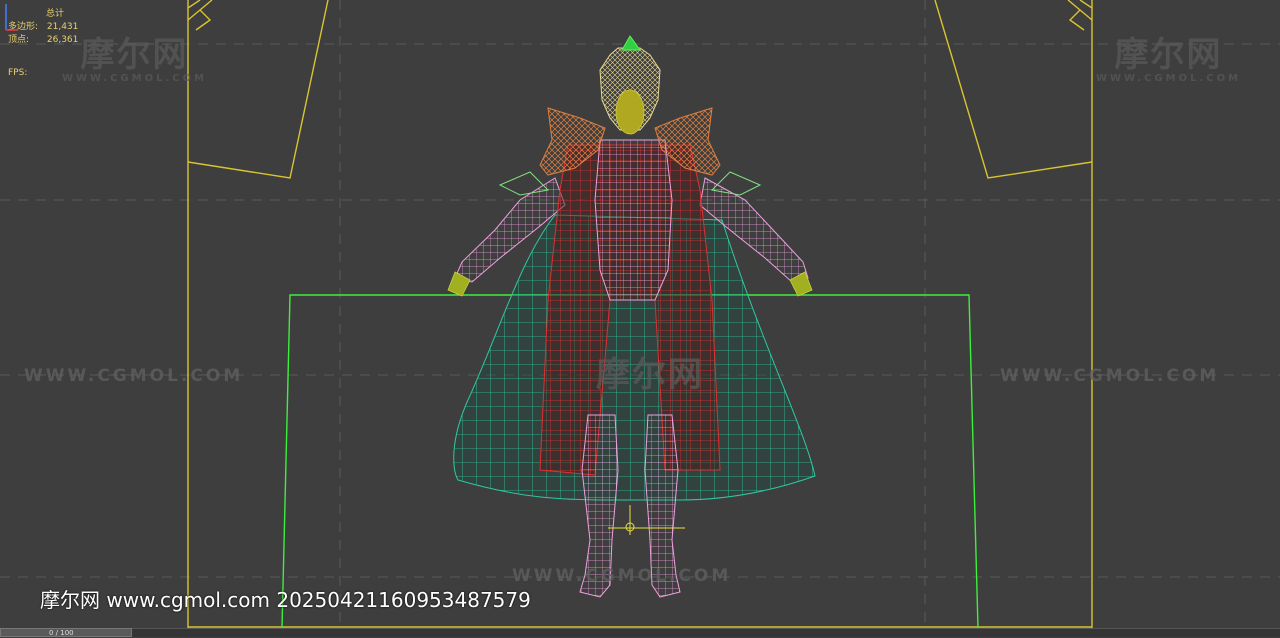  What do you see at coordinates (630, 112) in the screenshot?
I see `face-mesh` at bounding box center [630, 112].